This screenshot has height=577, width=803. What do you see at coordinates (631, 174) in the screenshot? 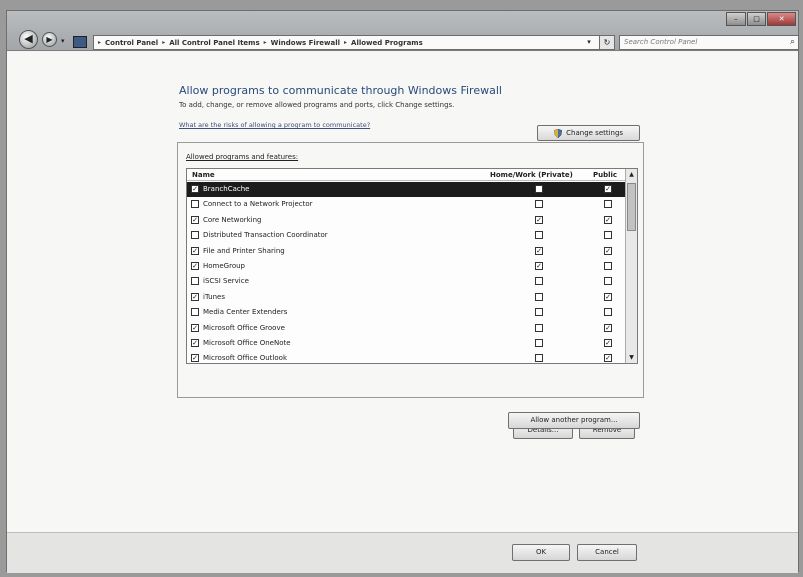
I see `scroll-up-icon: ▲` at bounding box center [631, 174].